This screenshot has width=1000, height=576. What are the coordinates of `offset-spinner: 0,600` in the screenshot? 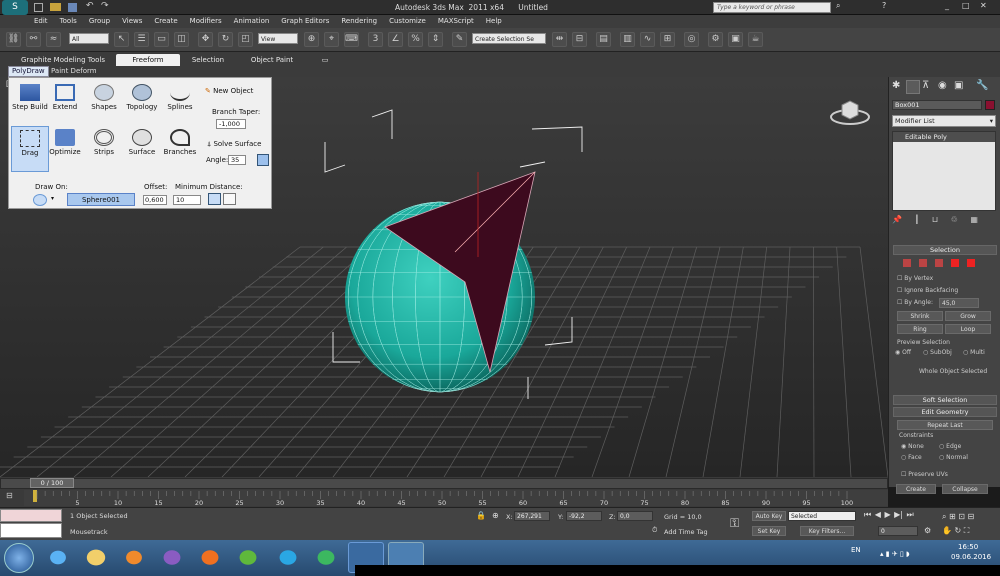 It's located at (155, 200).